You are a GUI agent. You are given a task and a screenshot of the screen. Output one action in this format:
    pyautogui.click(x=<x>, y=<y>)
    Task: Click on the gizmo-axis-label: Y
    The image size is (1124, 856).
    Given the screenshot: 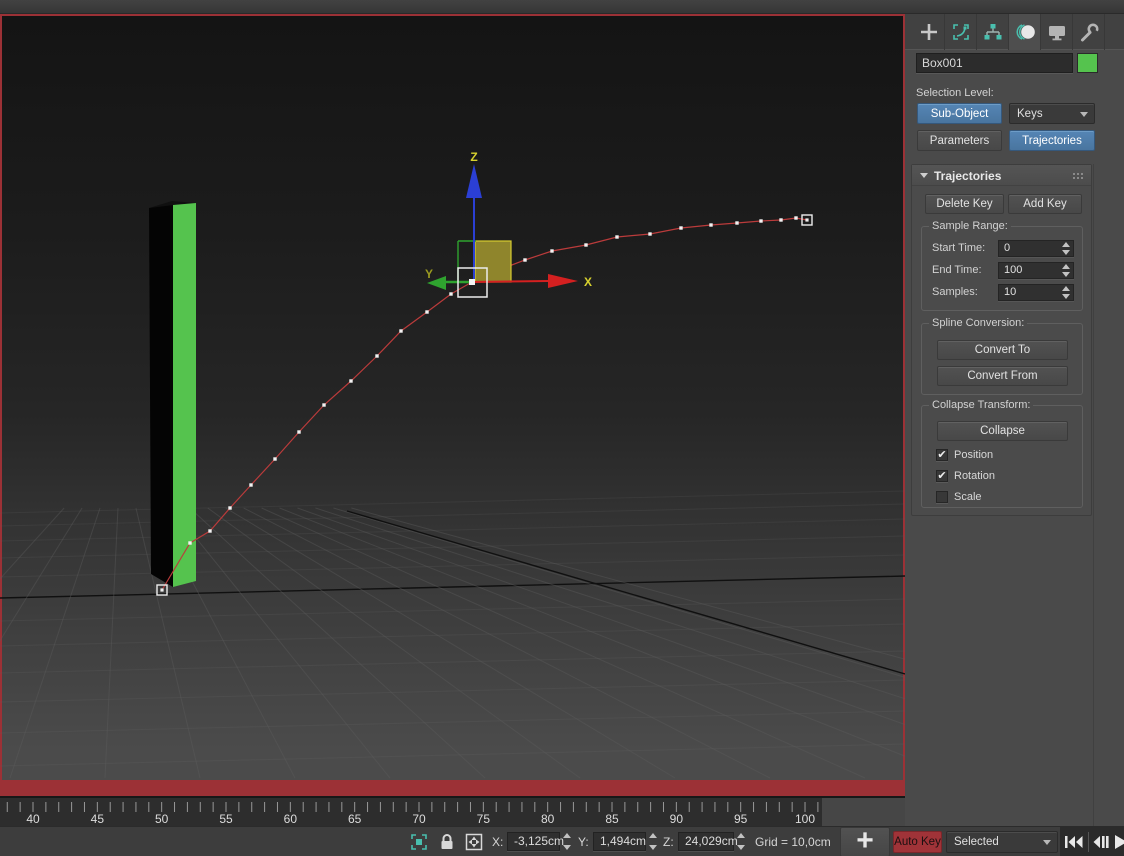 What is the action you would take?
    pyautogui.click(x=429, y=274)
    